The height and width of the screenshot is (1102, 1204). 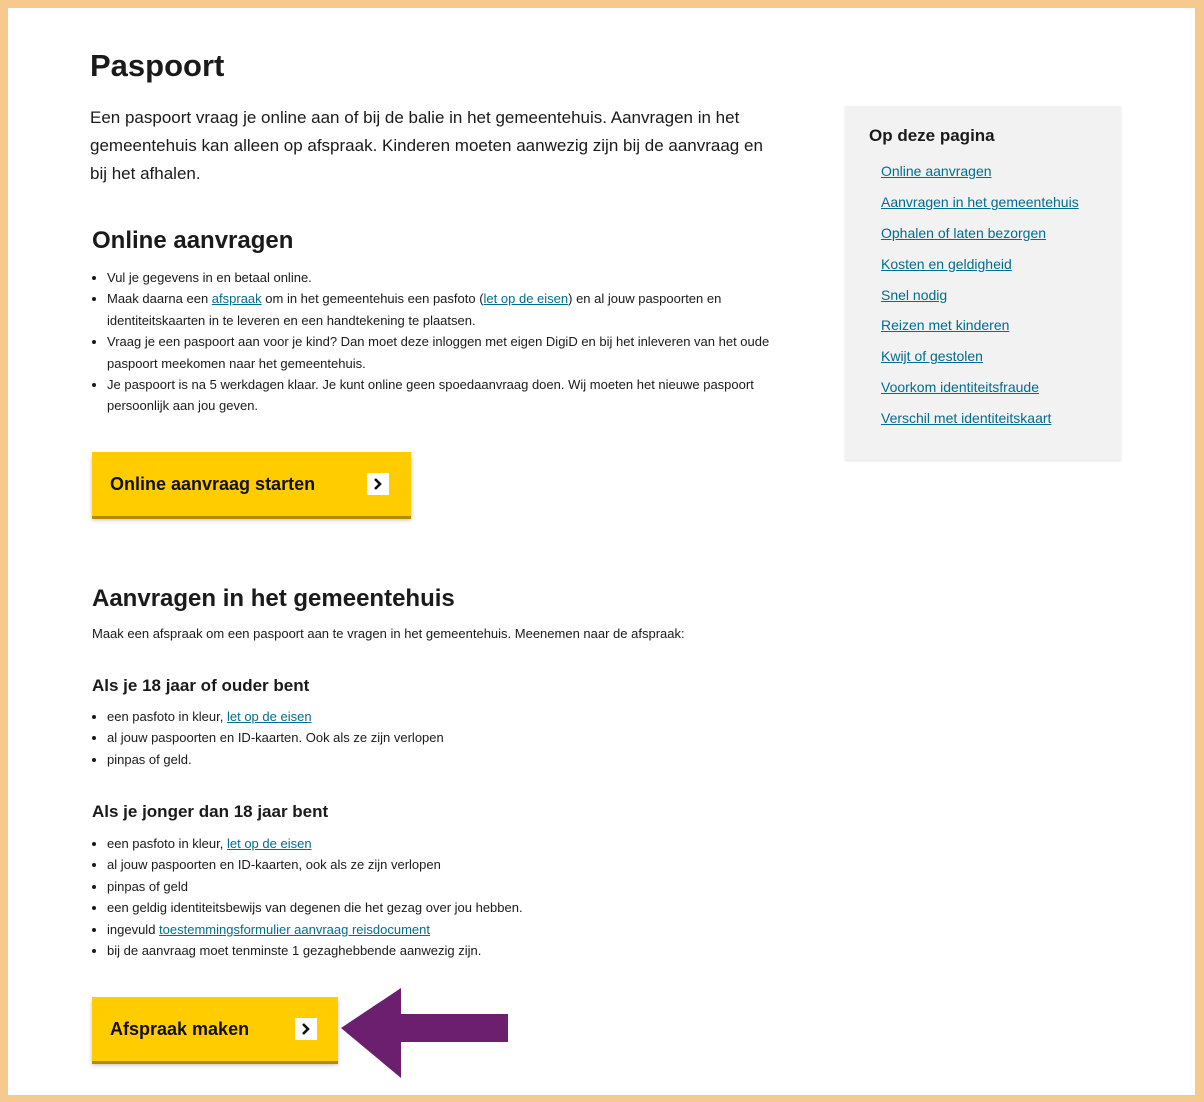 I want to click on list-item-text: pinpas of geld, so click(x=147, y=886).